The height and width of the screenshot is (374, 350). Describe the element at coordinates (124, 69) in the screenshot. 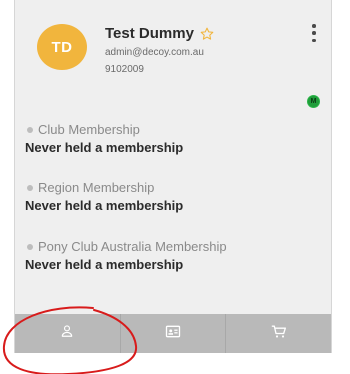

I see `profile-number: 9102009` at that location.